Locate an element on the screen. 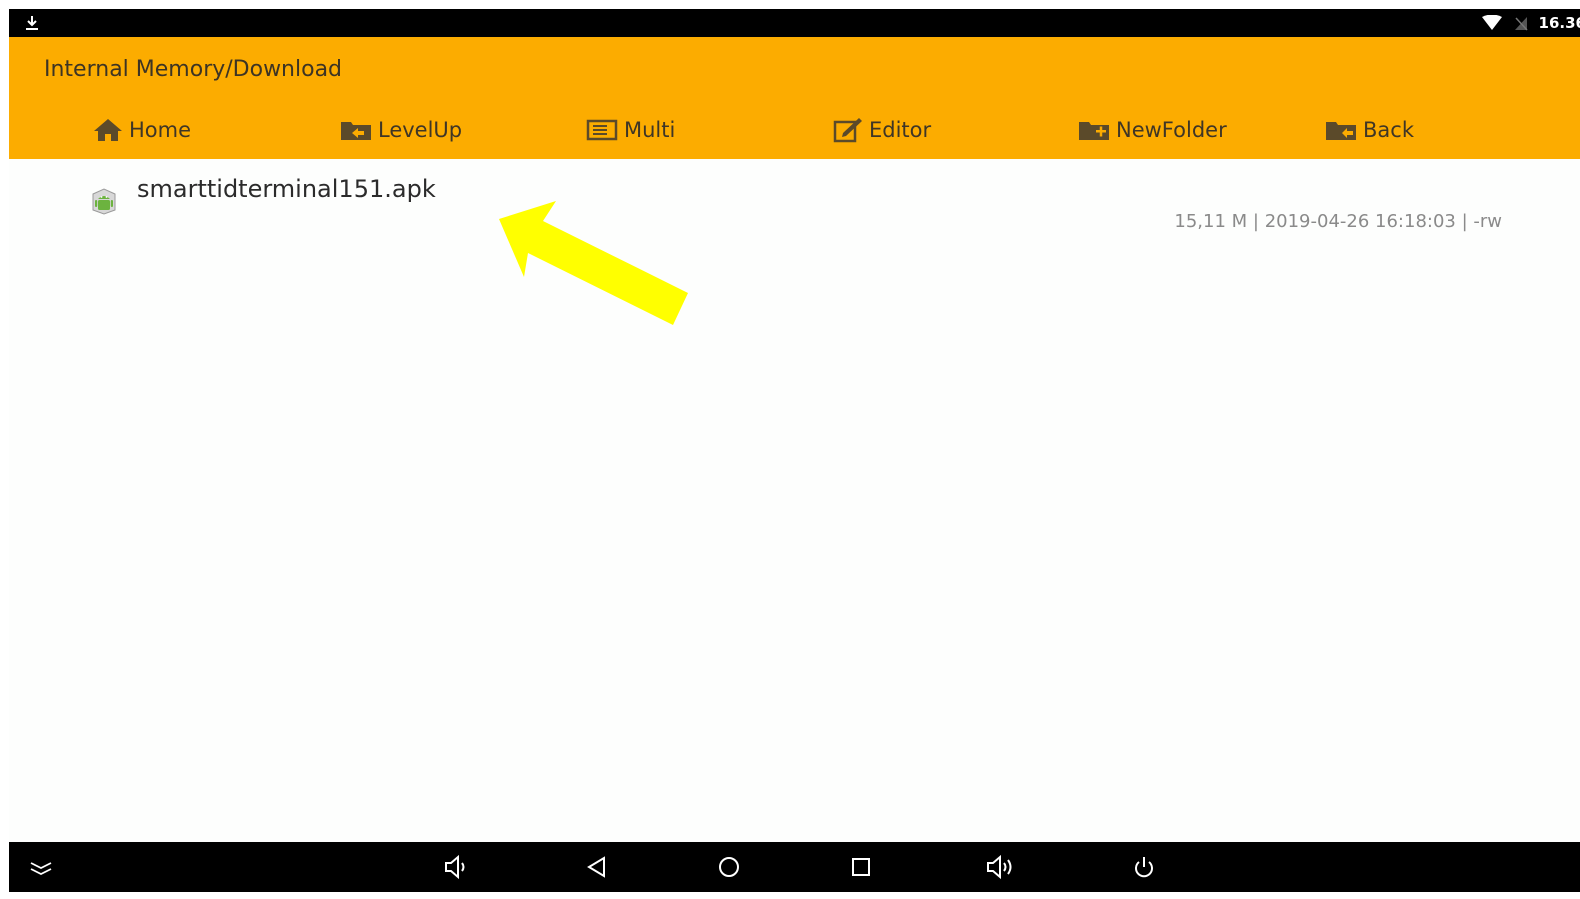 The height and width of the screenshot is (899, 1580). power-icon is located at coordinates (1144, 867).